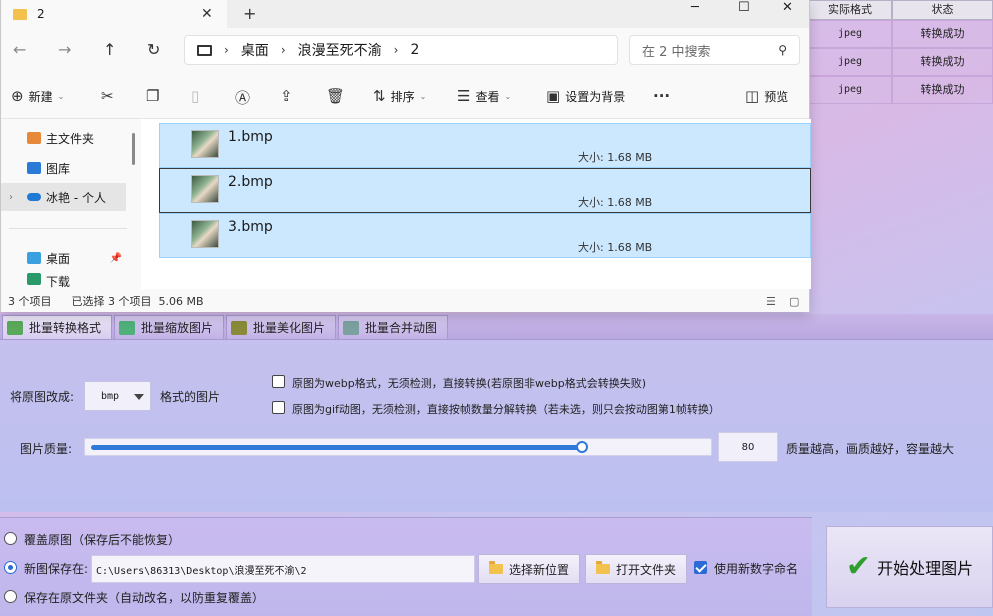 The height and width of the screenshot is (616, 993). I want to click on title-bar: 2 ✕ + ─ ☐ ✕, so click(405, 14).